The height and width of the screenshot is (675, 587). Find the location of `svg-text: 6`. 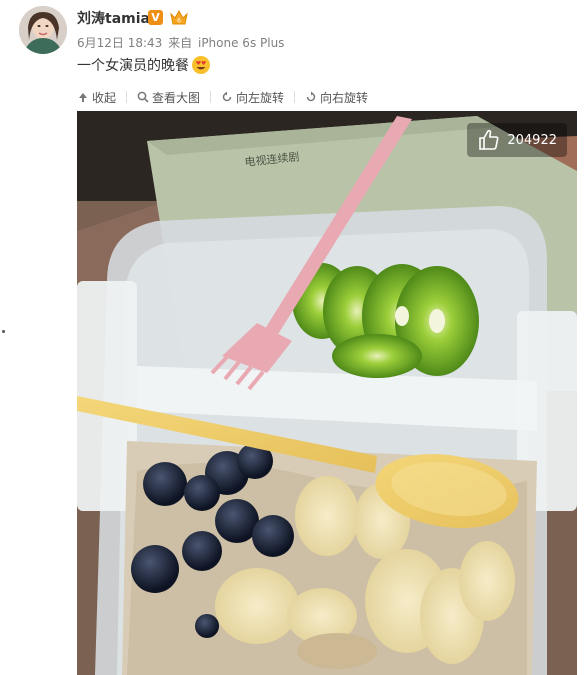

svg-text: 6 is located at coordinates (179, 21).